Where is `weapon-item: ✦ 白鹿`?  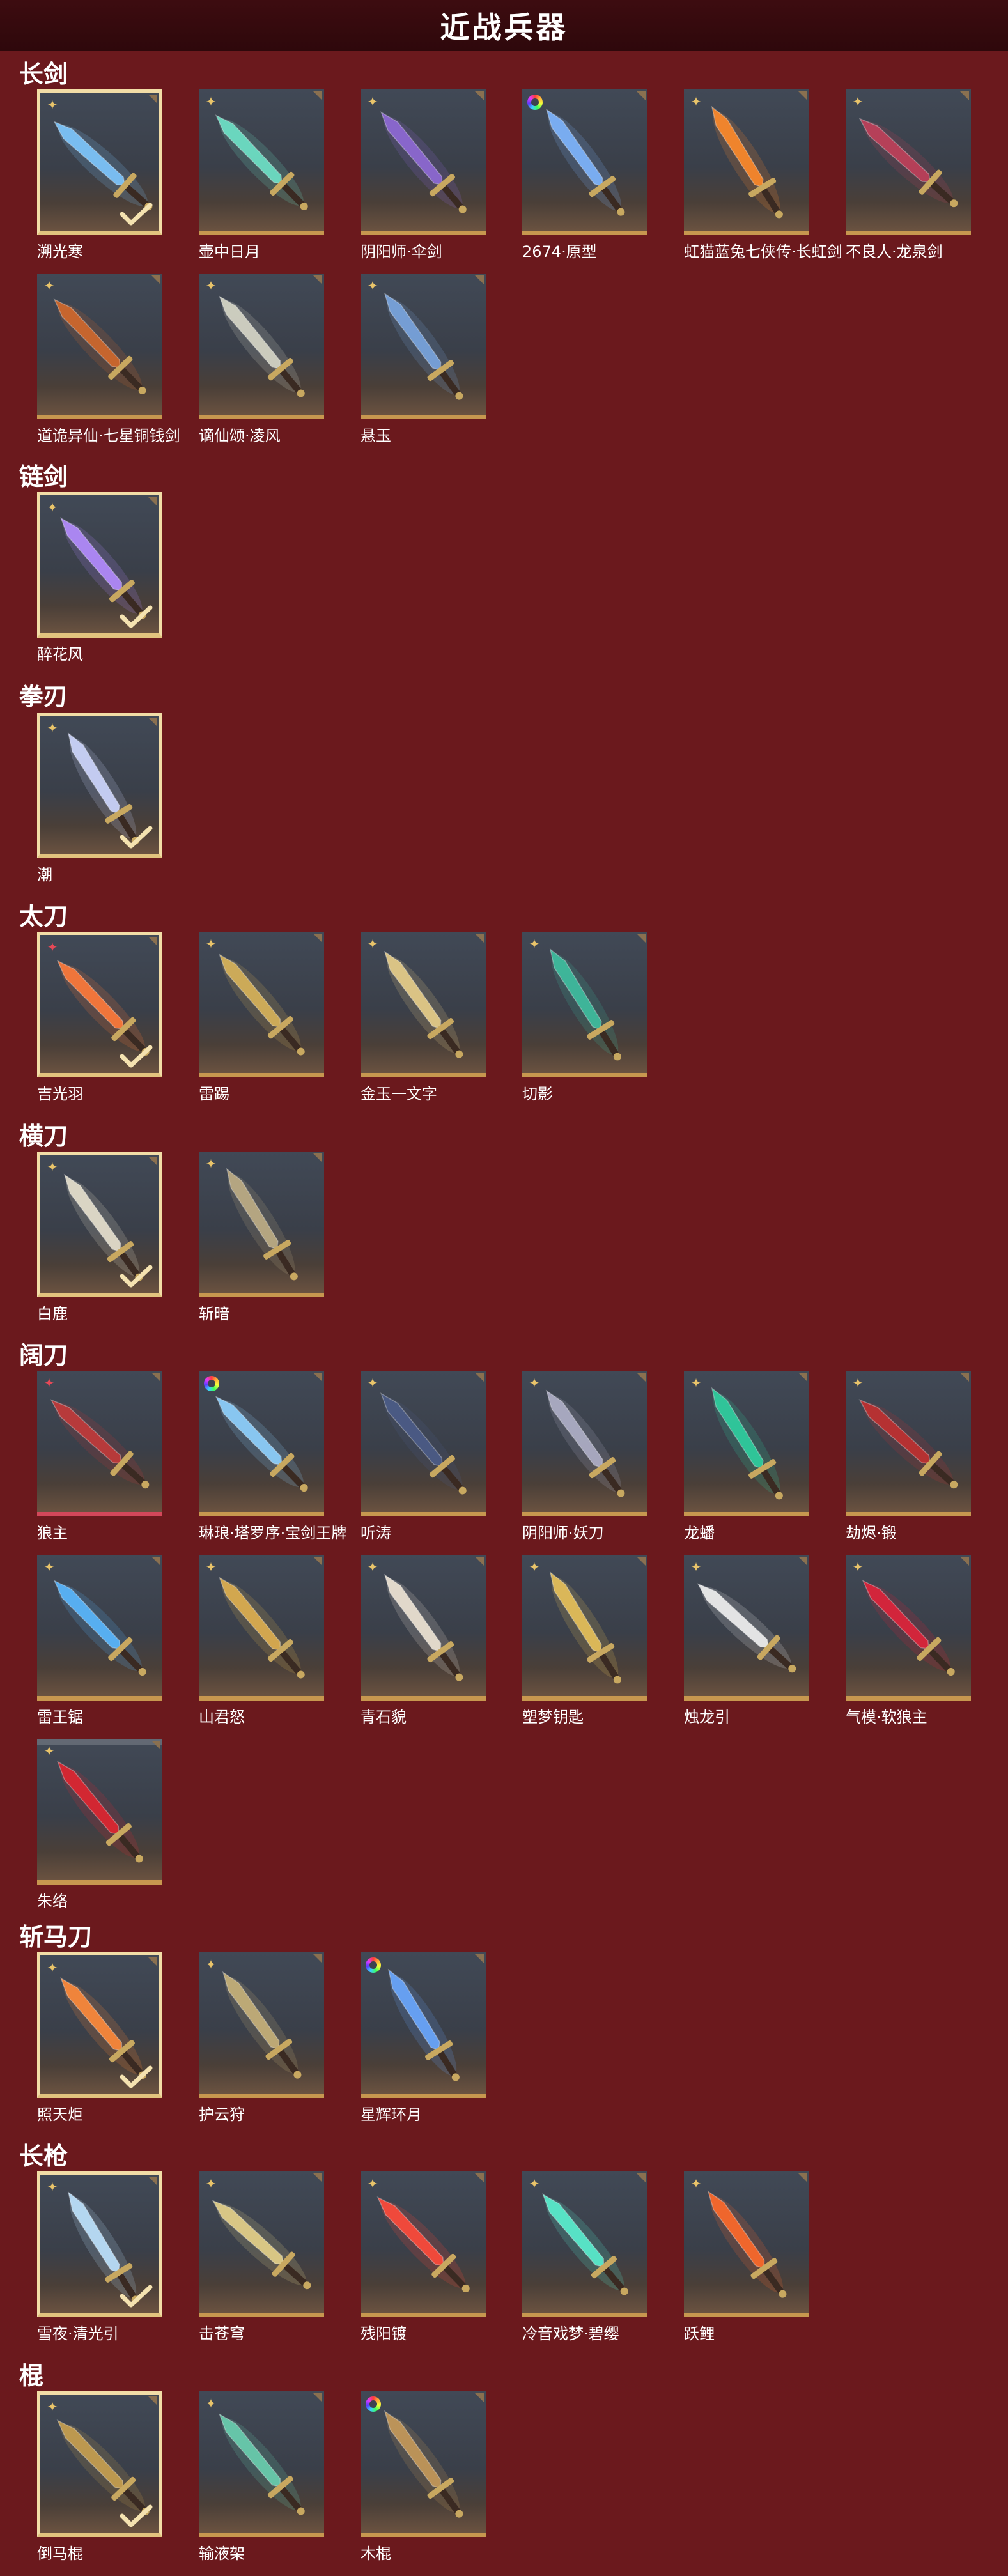 weapon-item: ✦ 白鹿 is located at coordinates (99, 1237).